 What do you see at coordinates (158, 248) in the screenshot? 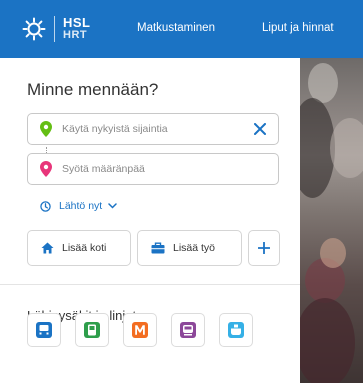
I see `briefcase-icon` at bounding box center [158, 248].